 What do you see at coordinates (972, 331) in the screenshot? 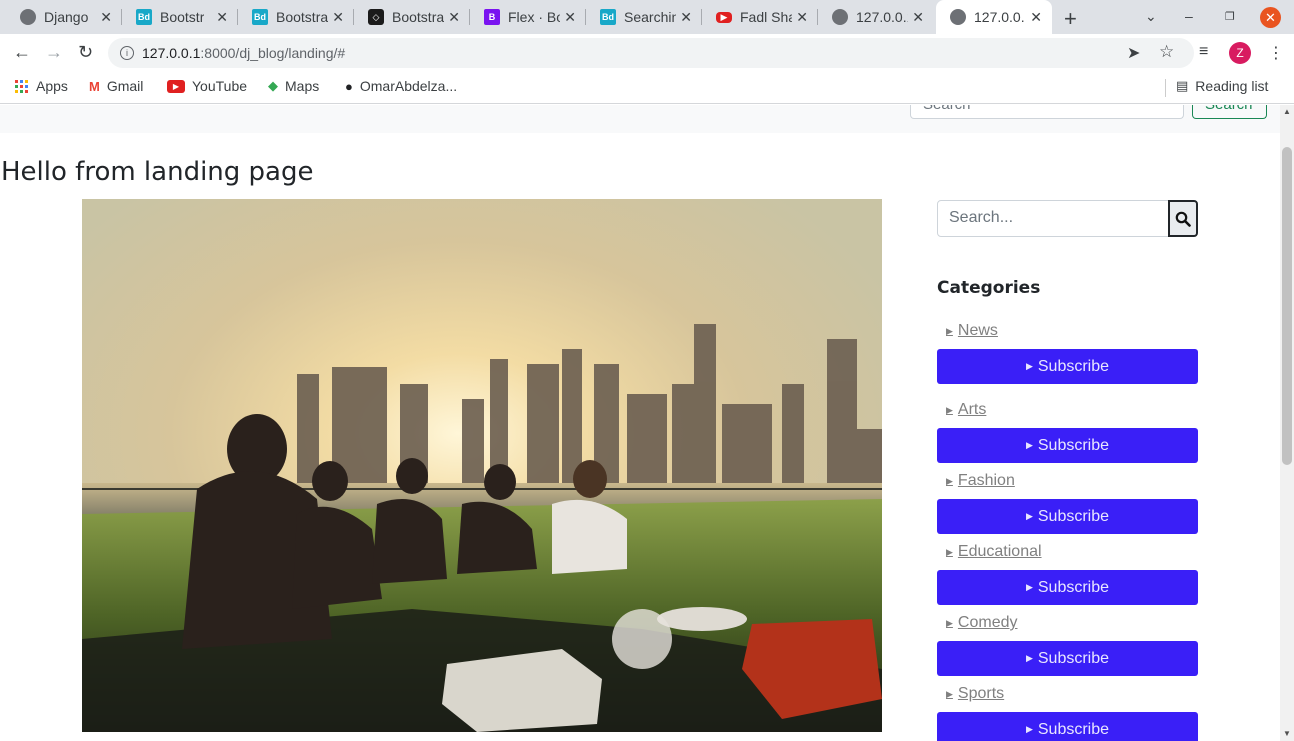
I see `category-link-news: ▶ News` at bounding box center [972, 331].